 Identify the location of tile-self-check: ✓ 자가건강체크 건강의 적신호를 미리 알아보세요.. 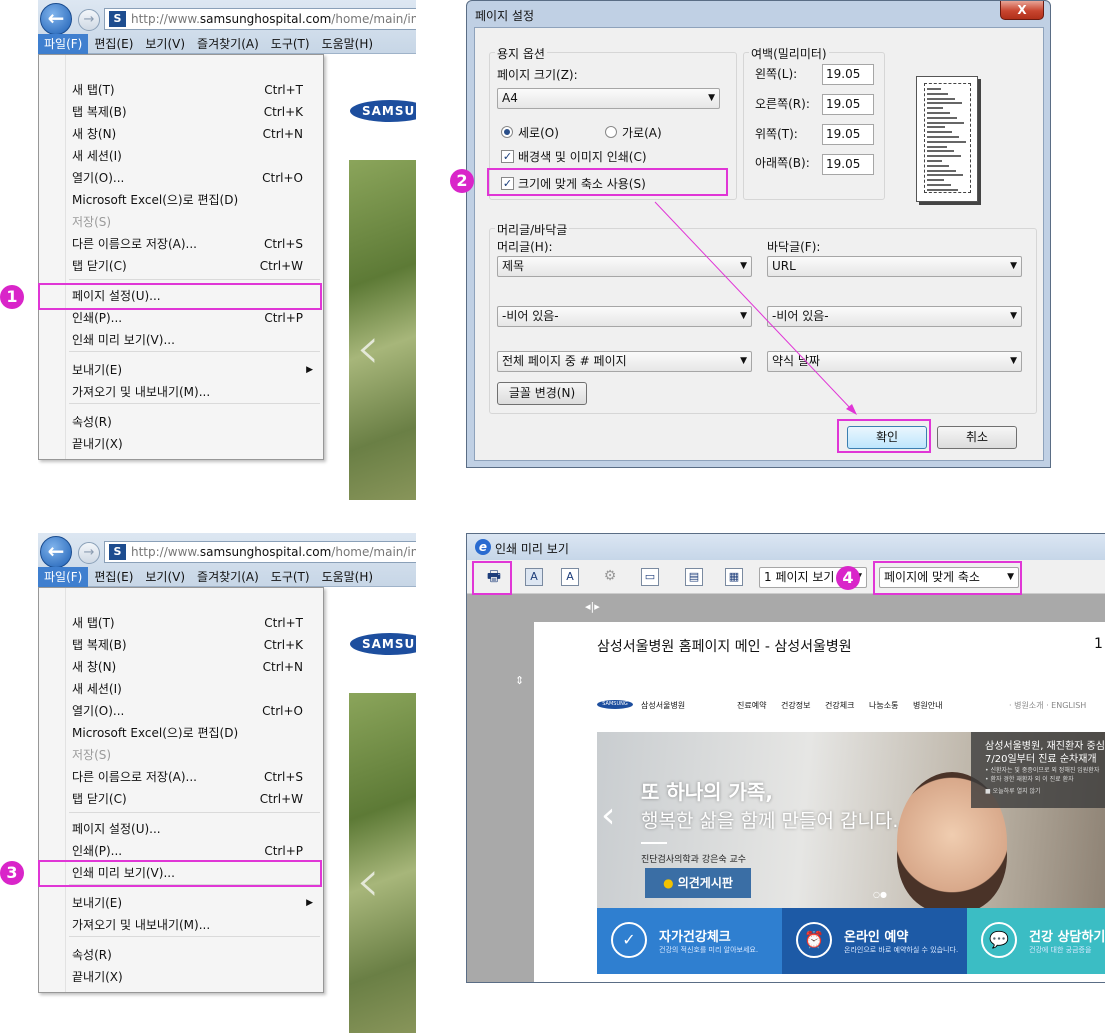
(689, 941).